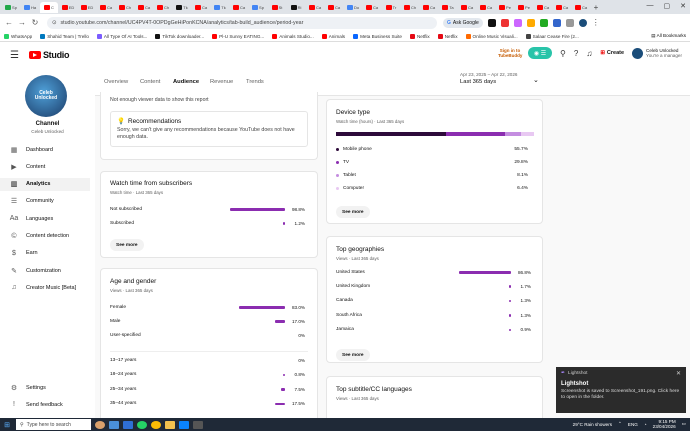 The image size is (690, 431). Describe the element at coordinates (14, 55) in the screenshot. I see `hamburger-menu-icon: ☰` at that location.